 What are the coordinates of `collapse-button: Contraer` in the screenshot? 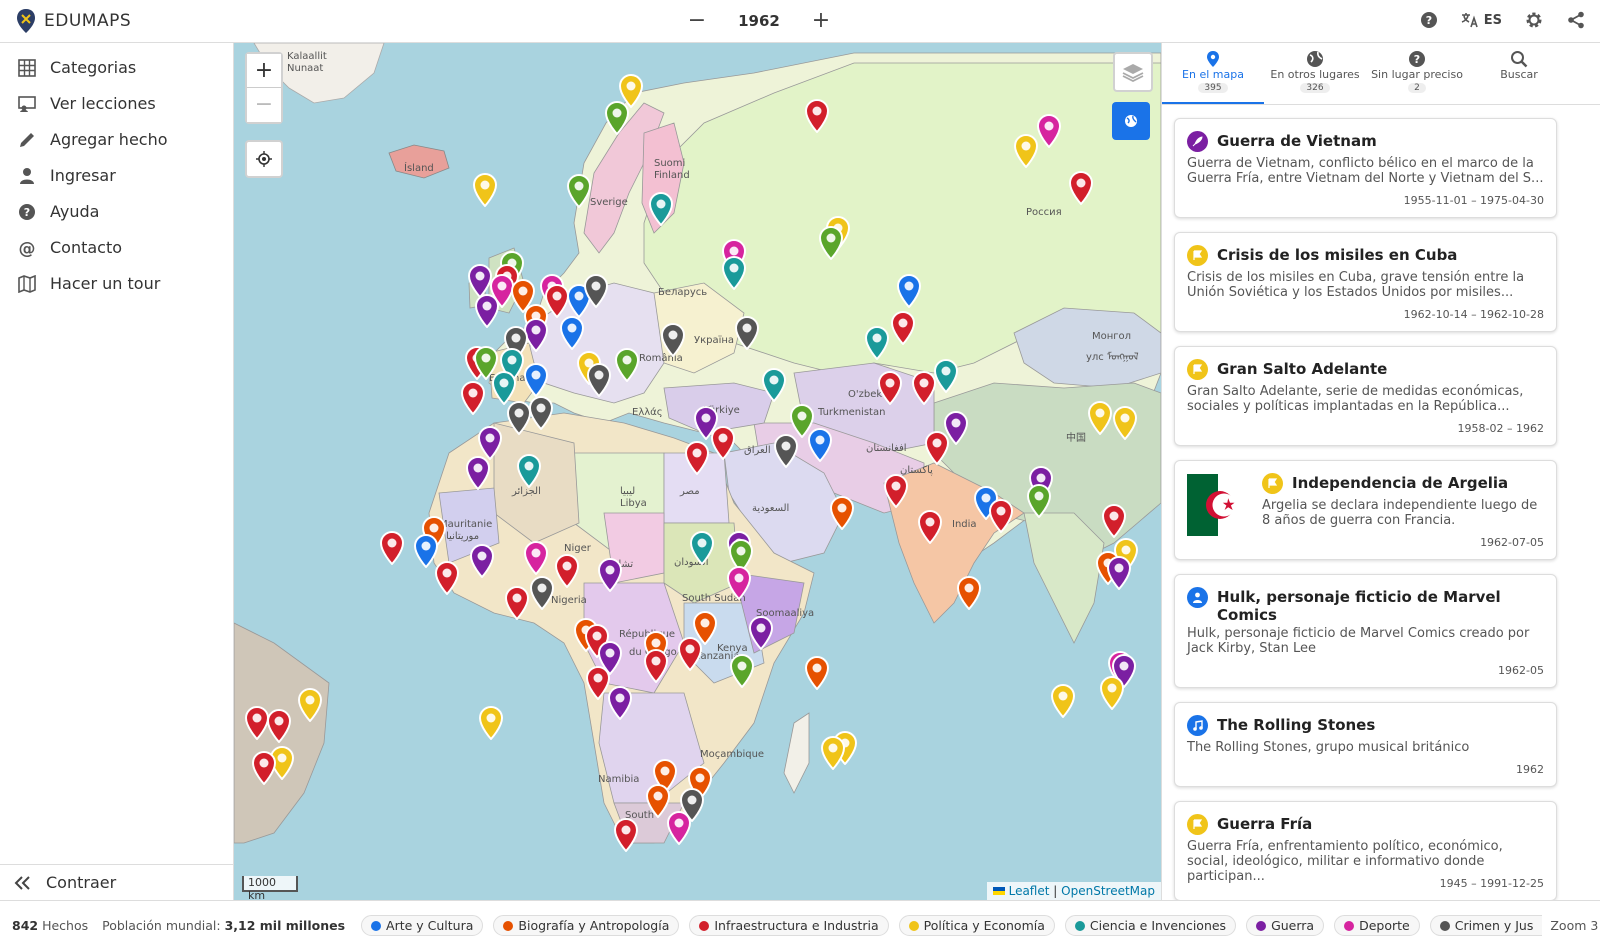 It's located at (117, 882).